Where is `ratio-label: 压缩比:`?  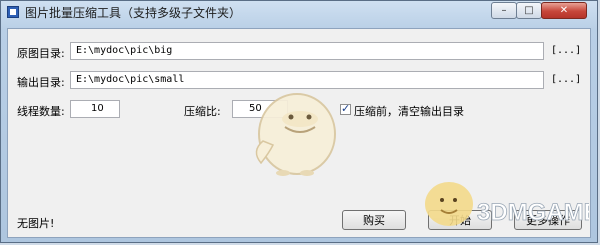
ratio-label: 压缩比: is located at coordinates (202, 111).